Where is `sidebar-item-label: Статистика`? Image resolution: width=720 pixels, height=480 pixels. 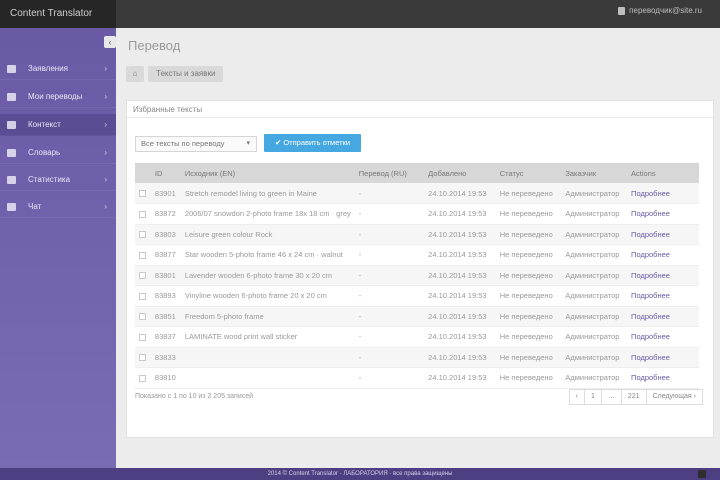 sidebar-item-label: Статистика is located at coordinates (49, 179).